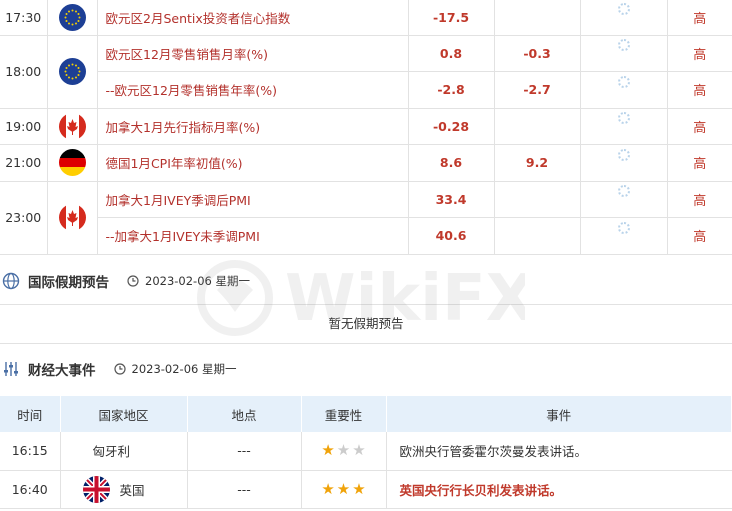 Image resolution: width=732 pixels, height=511 pixels. Describe the element at coordinates (451, 90) in the screenshot. I see `actual-value: -2.8` at that location.